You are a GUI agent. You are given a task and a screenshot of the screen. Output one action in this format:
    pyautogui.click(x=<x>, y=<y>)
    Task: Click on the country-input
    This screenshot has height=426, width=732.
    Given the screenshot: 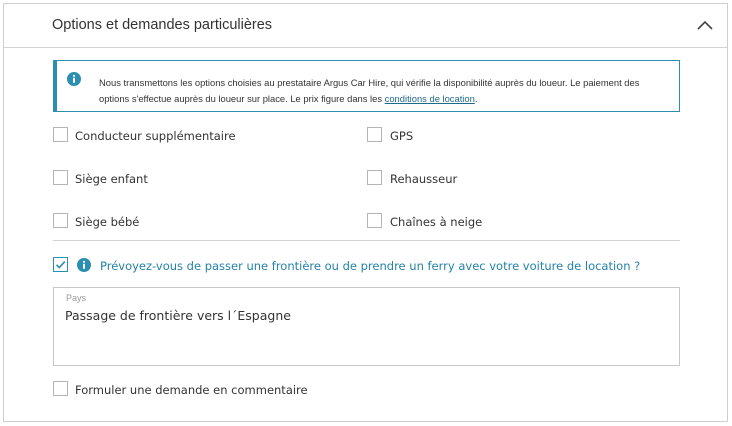 What is the action you would take?
    pyautogui.click(x=365, y=315)
    